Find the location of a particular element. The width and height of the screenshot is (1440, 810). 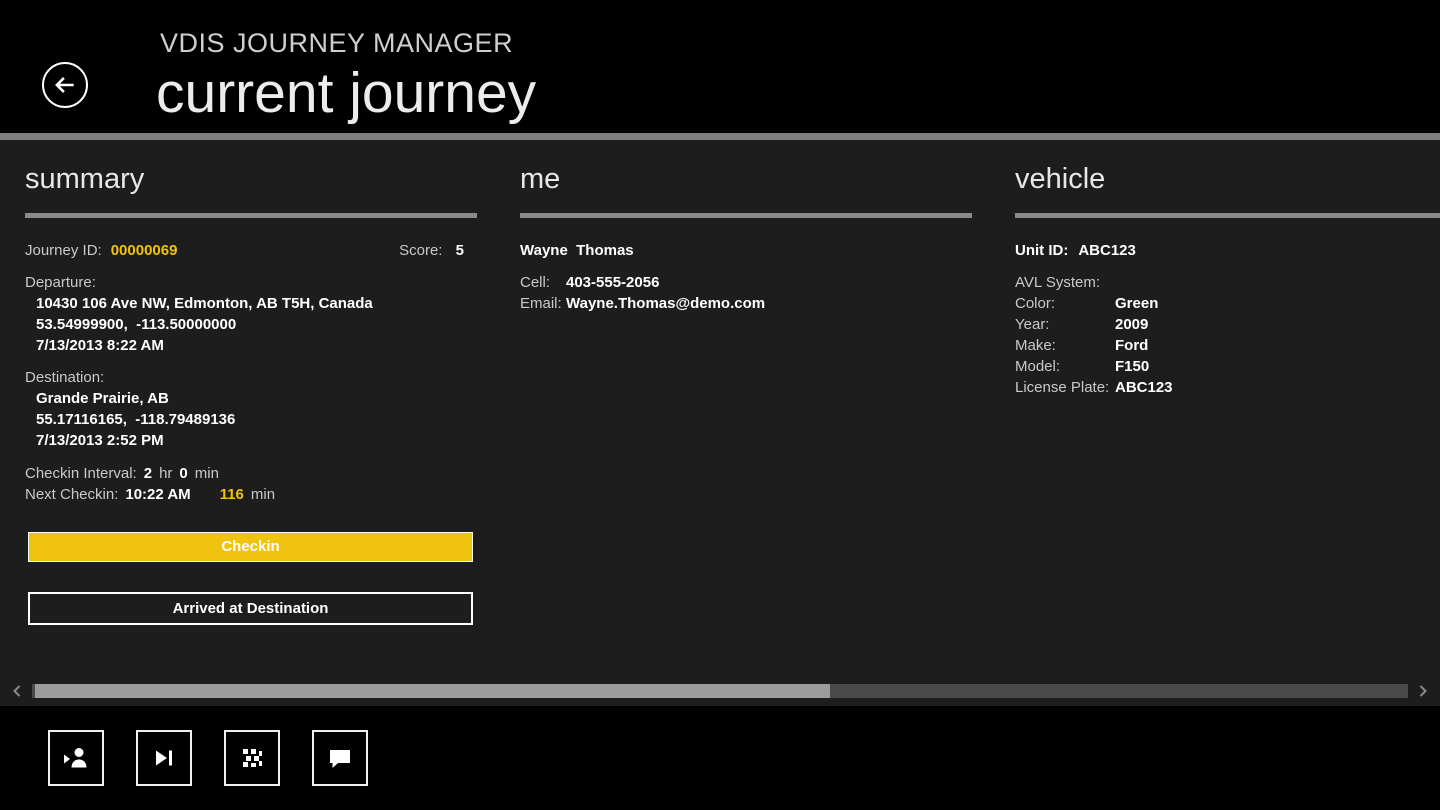

next-checkin-label: Next Checkin: is located at coordinates (72, 494).